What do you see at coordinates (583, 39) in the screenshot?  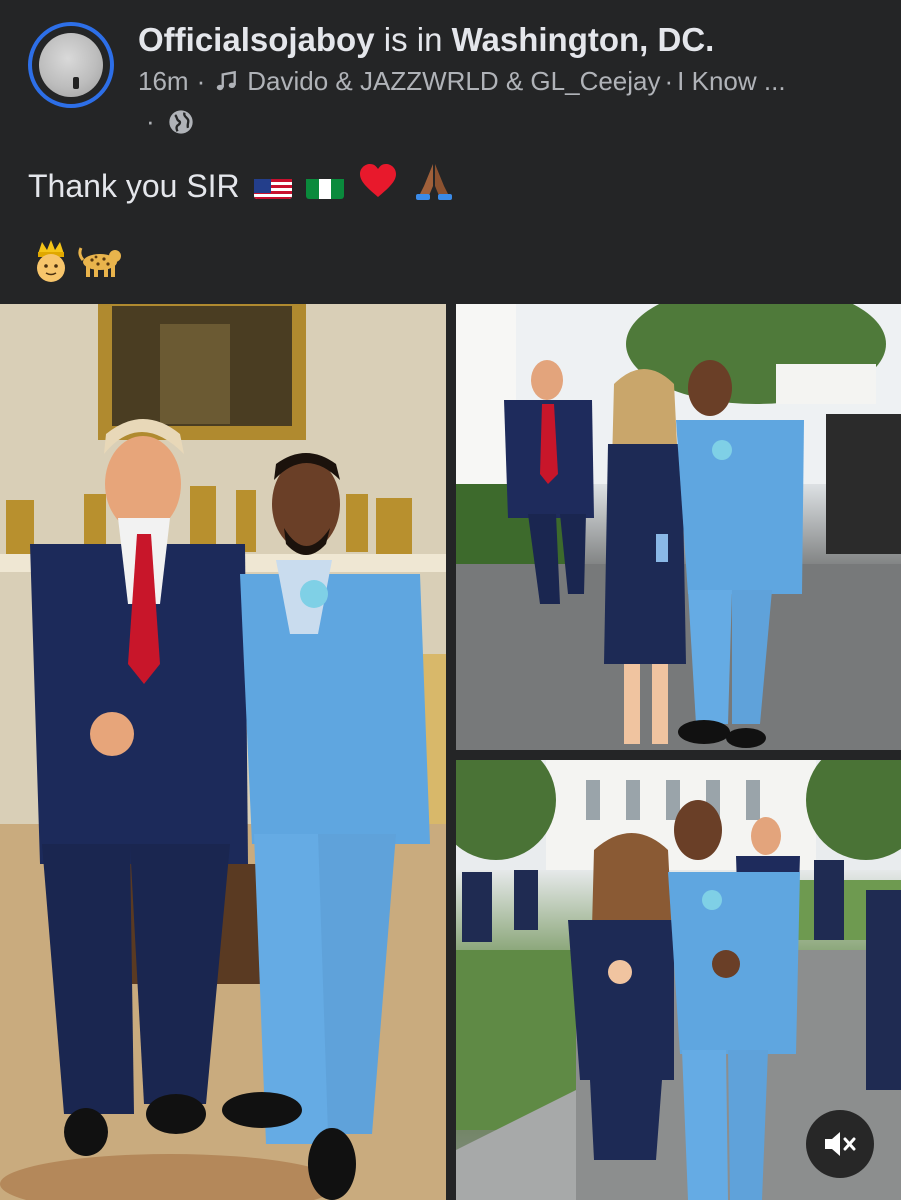 I see `location-link: Washington, DC.` at bounding box center [583, 39].